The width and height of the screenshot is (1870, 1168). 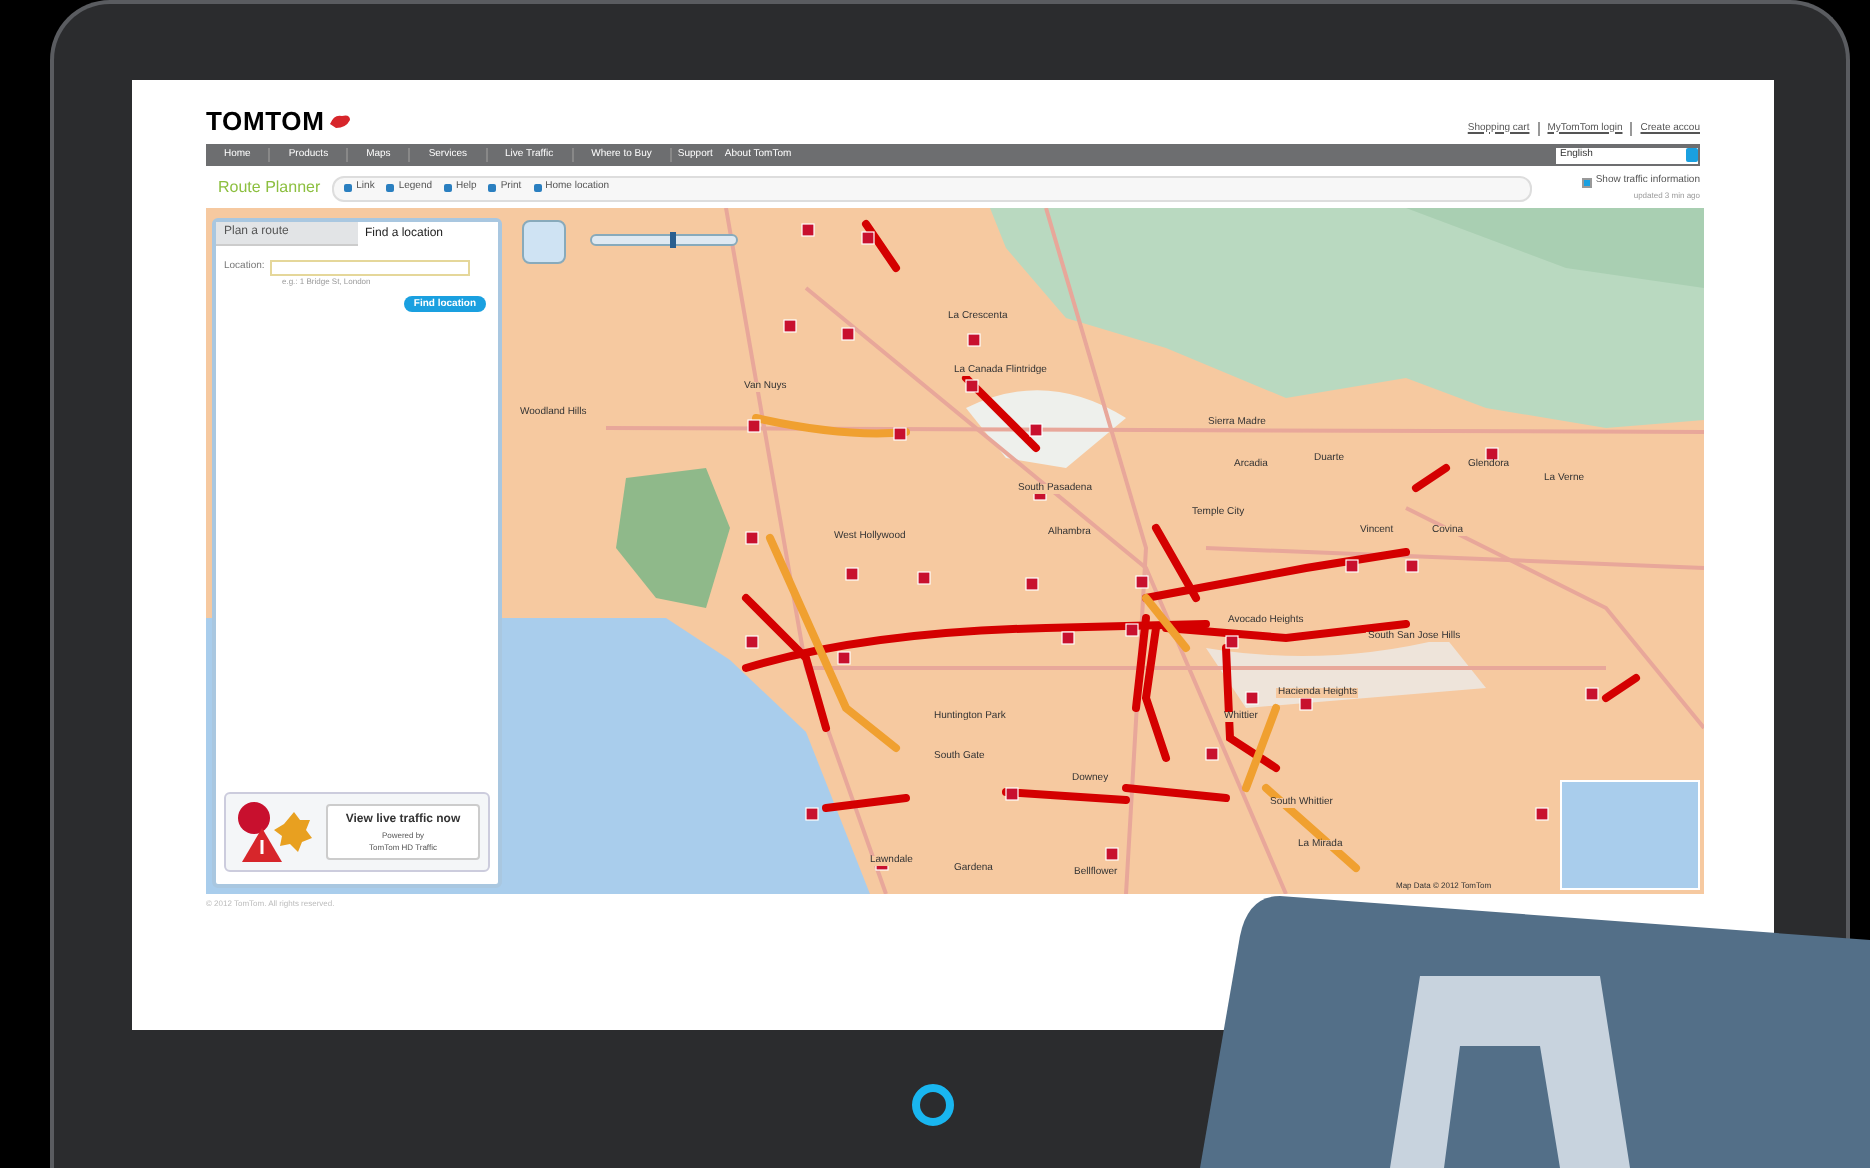 What do you see at coordinates (664, 240) in the screenshot?
I see `zoom-slider-track` at bounding box center [664, 240].